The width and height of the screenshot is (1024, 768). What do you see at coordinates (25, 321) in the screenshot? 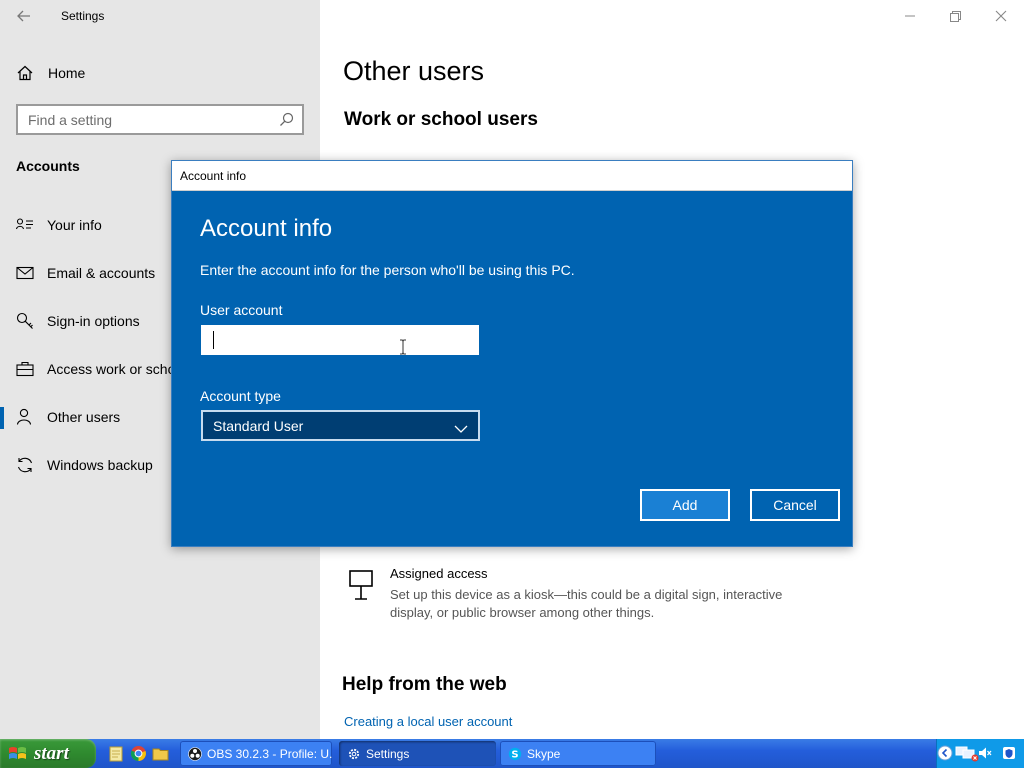
I see `key-icon` at bounding box center [25, 321].